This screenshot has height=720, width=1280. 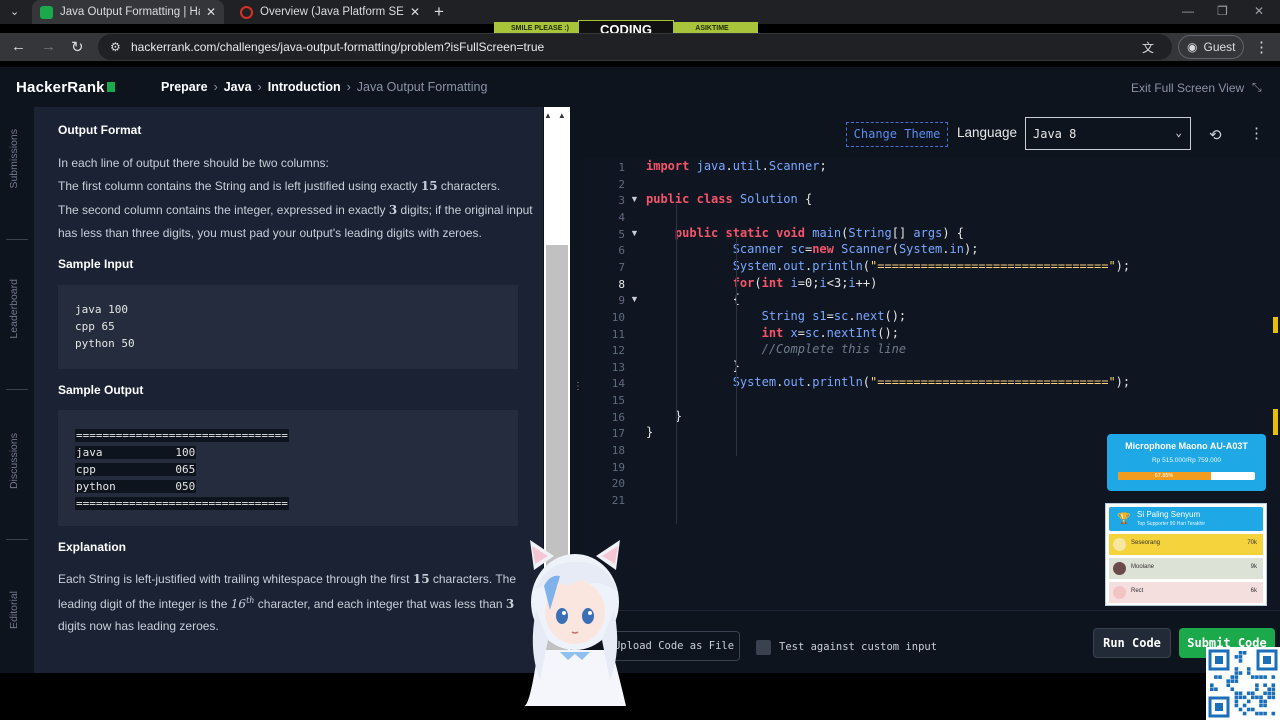 What do you see at coordinates (95, 326) in the screenshot?
I see `sample-input-line: cpp 65` at bounding box center [95, 326].